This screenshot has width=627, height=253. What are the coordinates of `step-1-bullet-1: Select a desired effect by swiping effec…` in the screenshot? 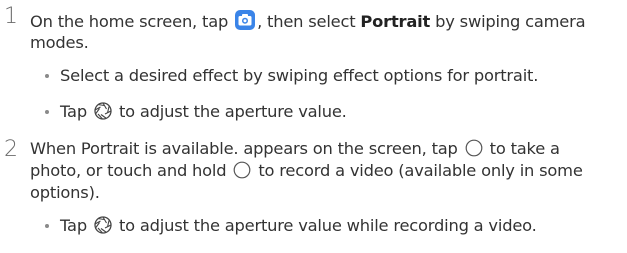 It's located at (299, 75).